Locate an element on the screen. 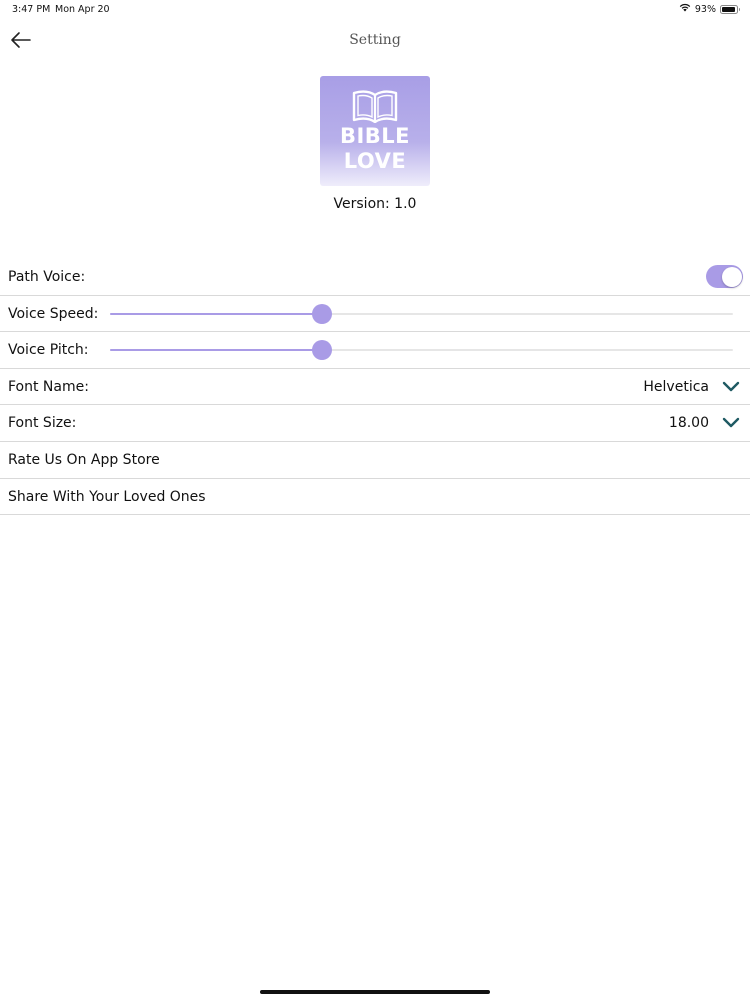 The height and width of the screenshot is (1000, 750). app-version: Version: 1.0 is located at coordinates (375, 204).